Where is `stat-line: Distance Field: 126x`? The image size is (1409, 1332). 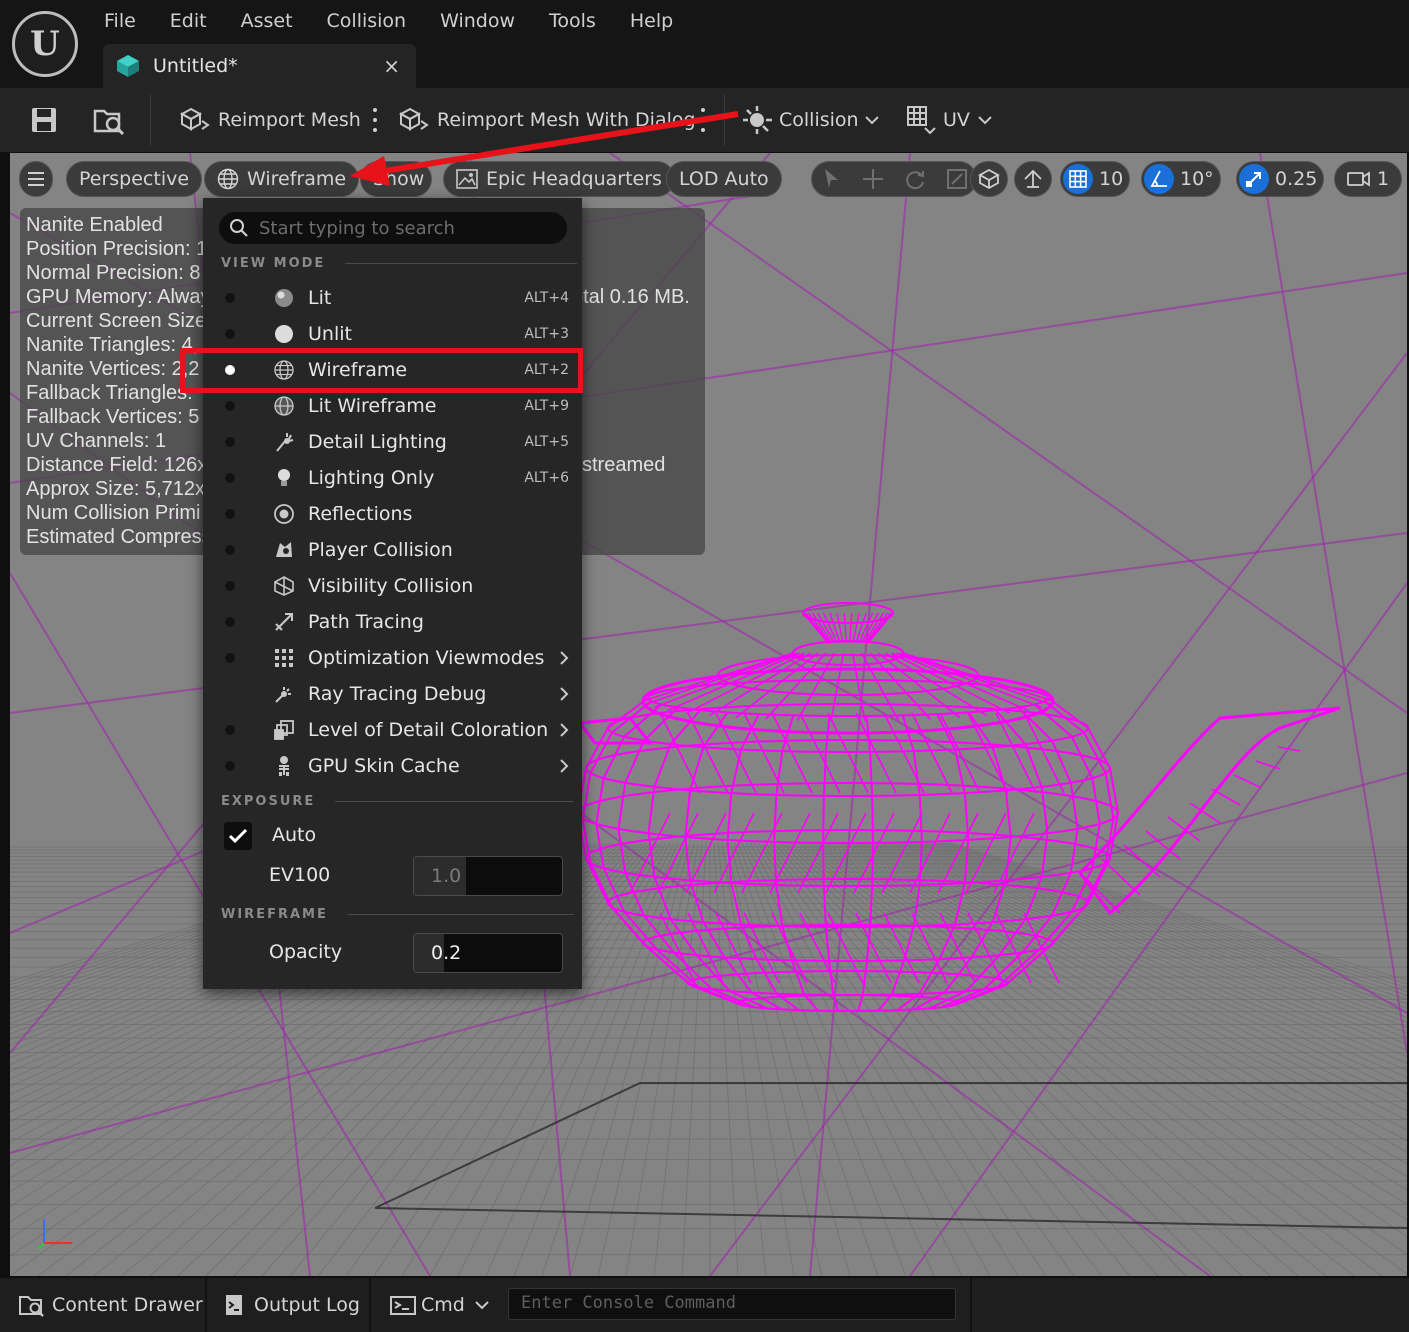 stat-line: Distance Field: 126x is located at coordinates (117, 465).